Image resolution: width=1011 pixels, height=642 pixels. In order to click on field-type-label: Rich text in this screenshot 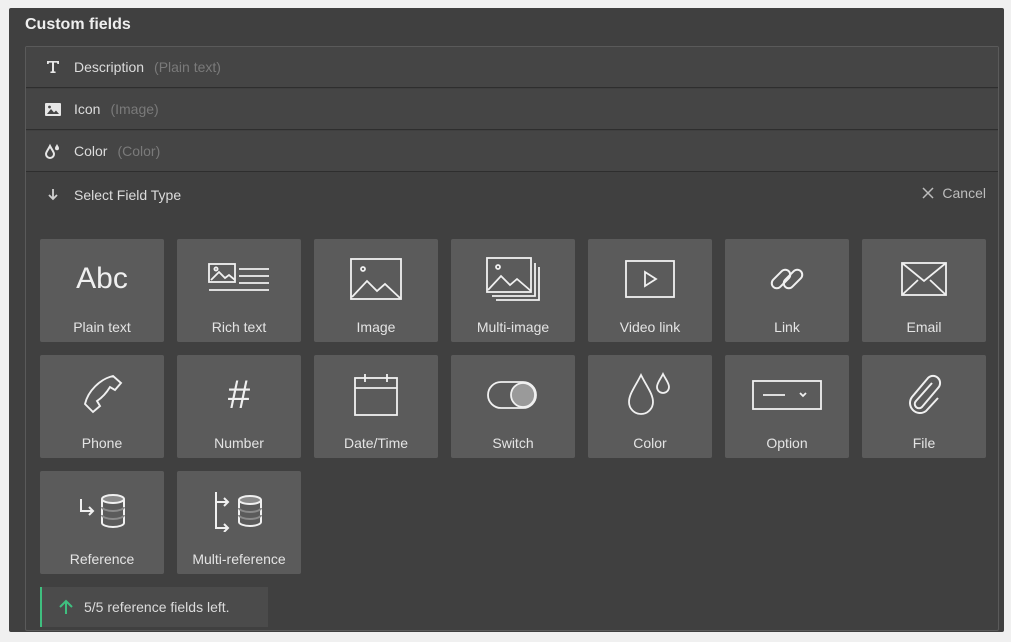, I will do `click(239, 327)`.